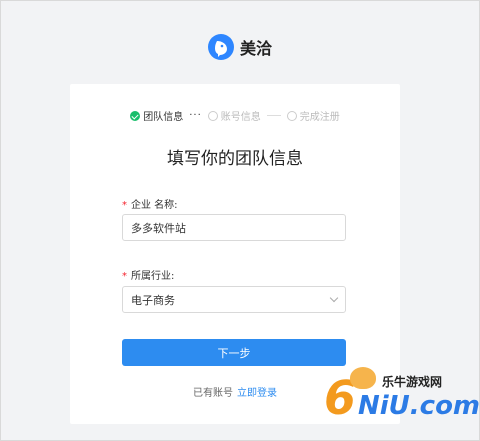  I want to click on step-team-info: 团队信息, so click(156, 115).